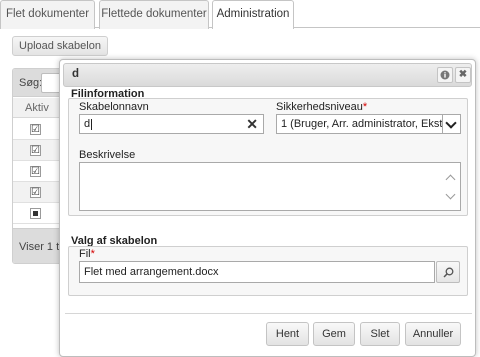 The image size is (480, 357). Describe the element at coordinates (252, 124) in the screenshot. I see `clear-icon: ✕` at that location.